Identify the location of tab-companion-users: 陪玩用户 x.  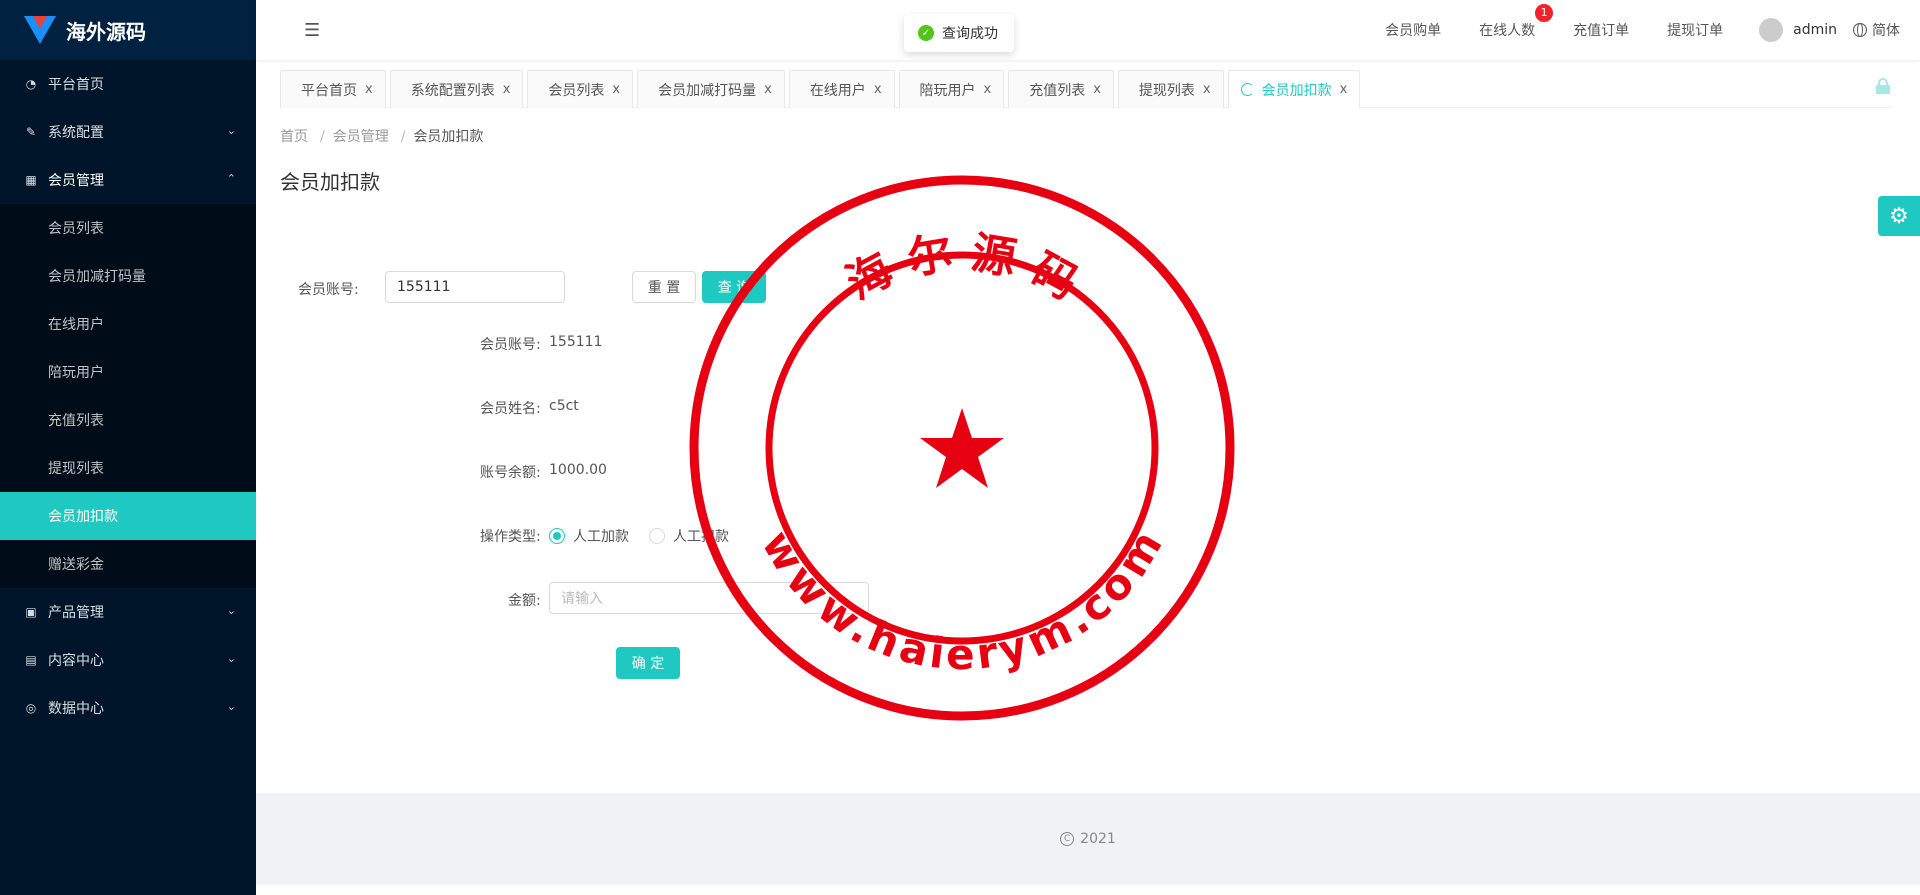
(951, 89).